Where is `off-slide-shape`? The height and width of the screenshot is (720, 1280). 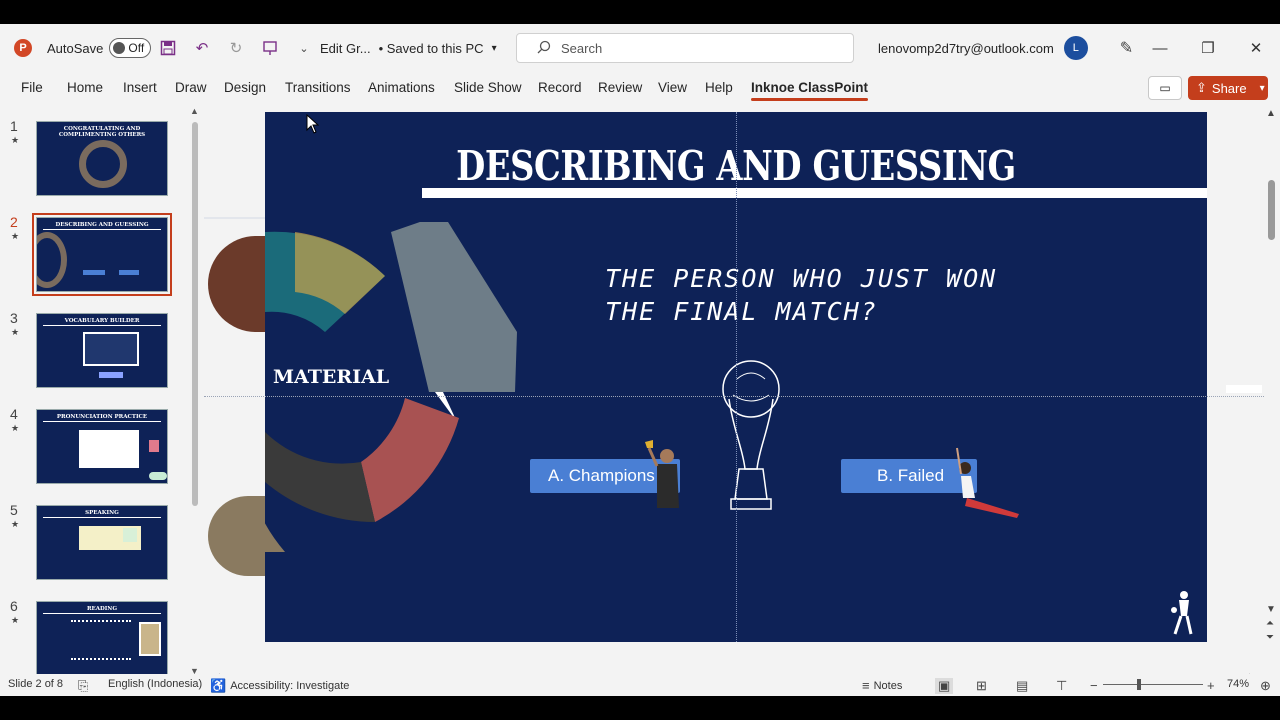 off-slide-shape is located at coordinates (1244, 389).